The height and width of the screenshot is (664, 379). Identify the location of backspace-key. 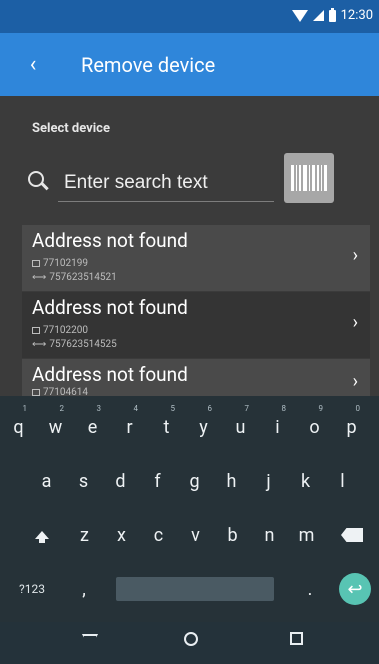
(352, 535).